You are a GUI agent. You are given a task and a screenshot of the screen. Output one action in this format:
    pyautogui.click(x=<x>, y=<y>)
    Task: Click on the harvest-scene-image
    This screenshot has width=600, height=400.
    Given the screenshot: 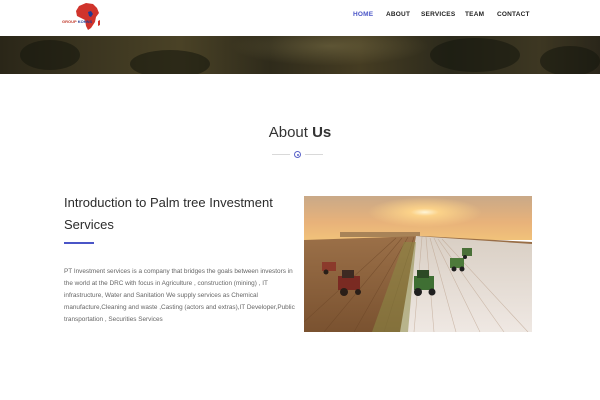 What is the action you would take?
    pyautogui.click(x=418, y=264)
    